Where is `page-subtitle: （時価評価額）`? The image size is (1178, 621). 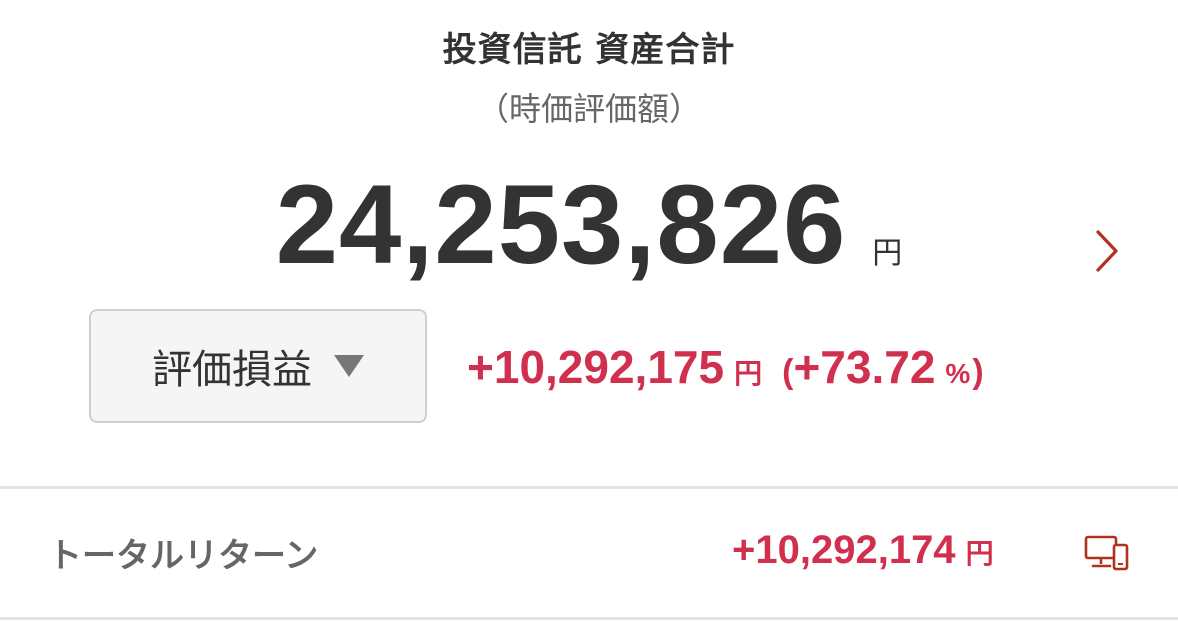 page-subtitle: （時価評価額） is located at coordinates (588, 109).